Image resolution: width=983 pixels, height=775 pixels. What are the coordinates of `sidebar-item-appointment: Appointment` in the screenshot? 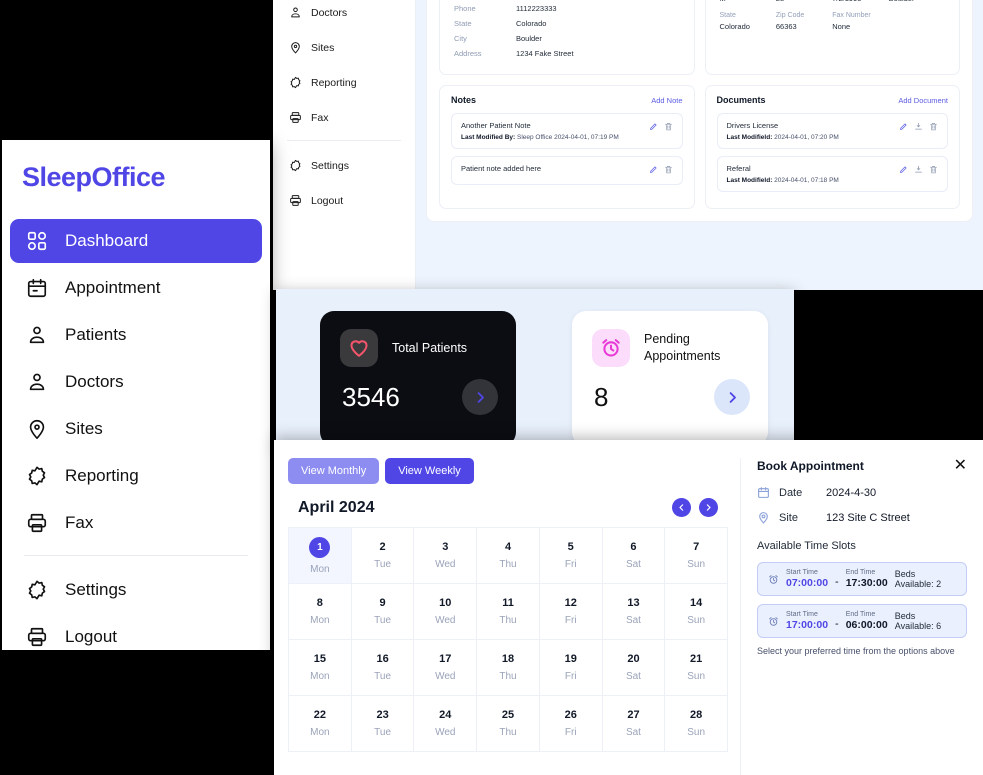 It's located at (136, 288).